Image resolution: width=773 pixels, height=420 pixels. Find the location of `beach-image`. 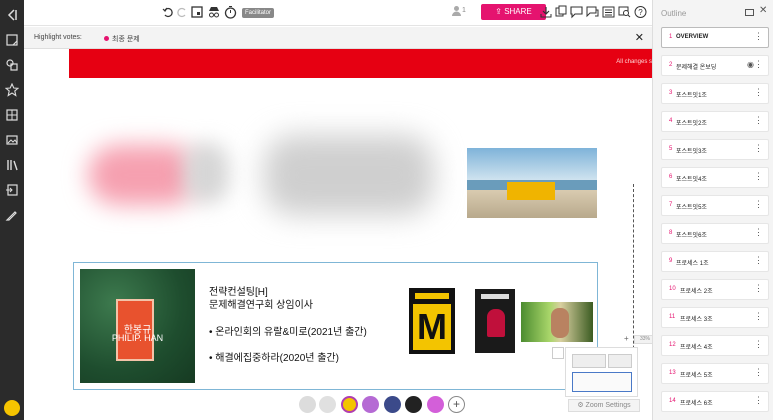

beach-image is located at coordinates (532, 183).